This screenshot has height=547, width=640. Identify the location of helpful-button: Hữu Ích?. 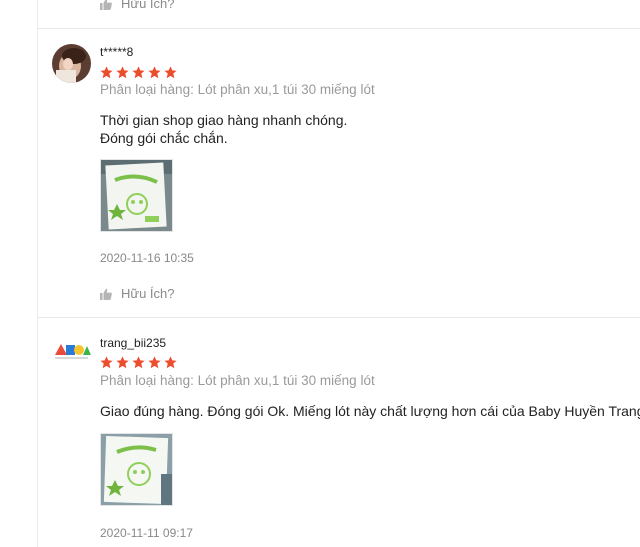
(137, 293).